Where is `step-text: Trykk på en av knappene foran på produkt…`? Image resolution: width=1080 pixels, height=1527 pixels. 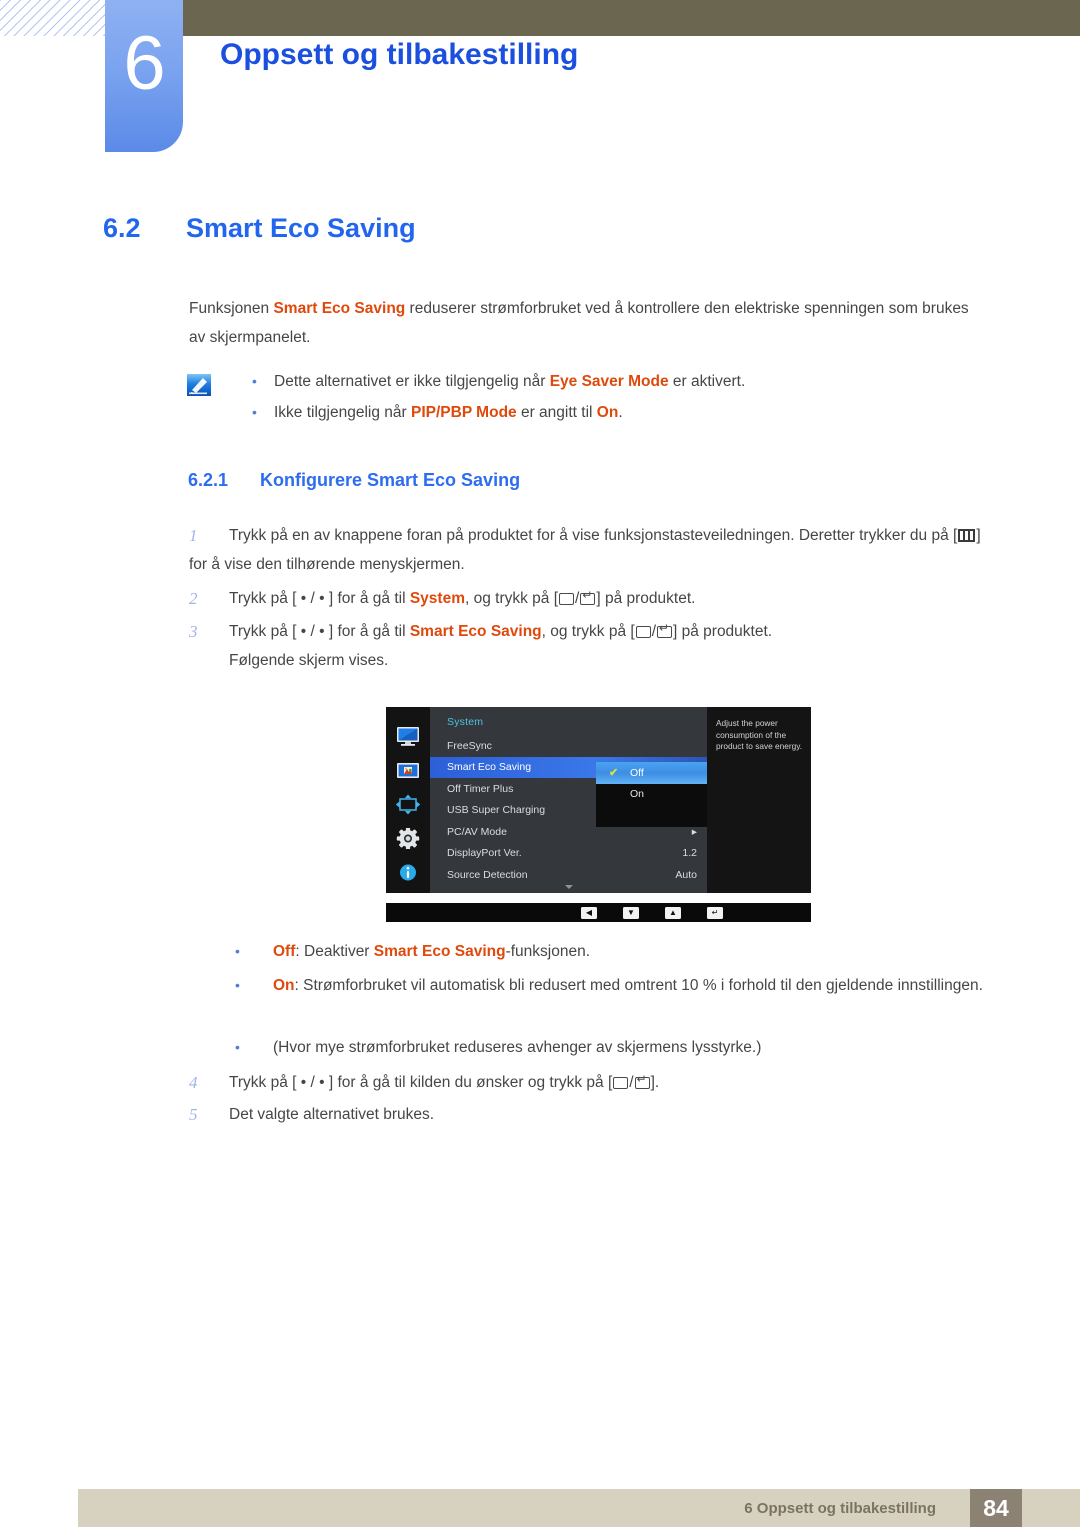 step-text: Trykk på en av knappene foran på produkt… is located at coordinates (585, 550).